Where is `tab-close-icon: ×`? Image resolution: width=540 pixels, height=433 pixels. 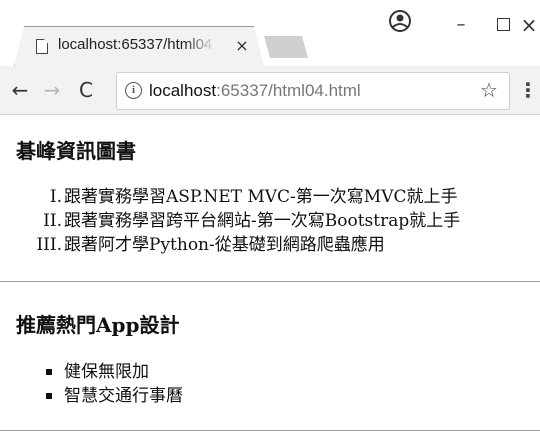 tab-close-icon: × is located at coordinates (242, 46).